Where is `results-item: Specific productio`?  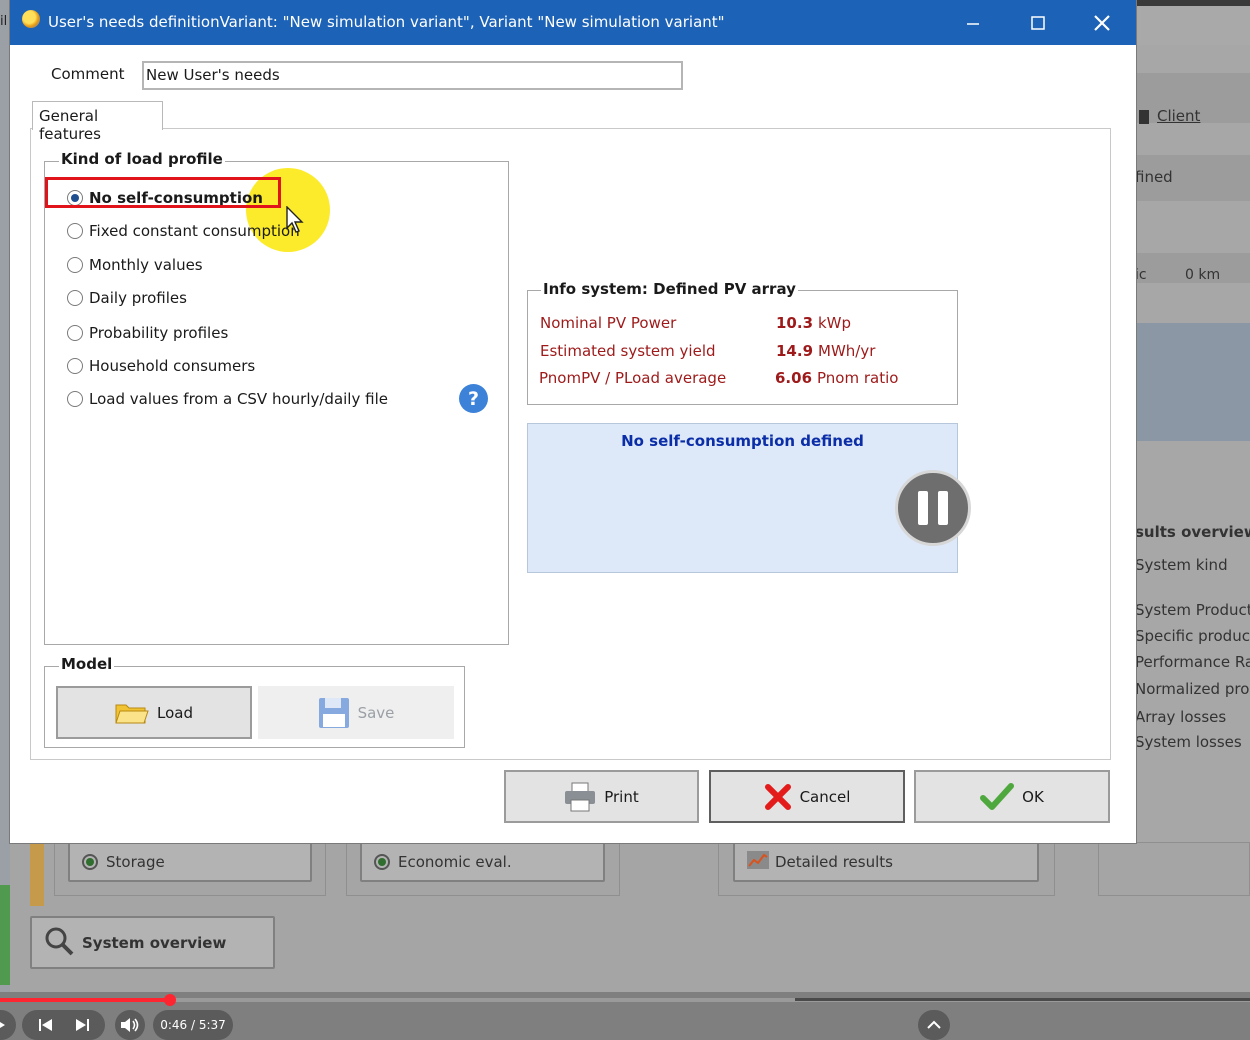
results-item: Specific productio is located at coordinates (1192, 636).